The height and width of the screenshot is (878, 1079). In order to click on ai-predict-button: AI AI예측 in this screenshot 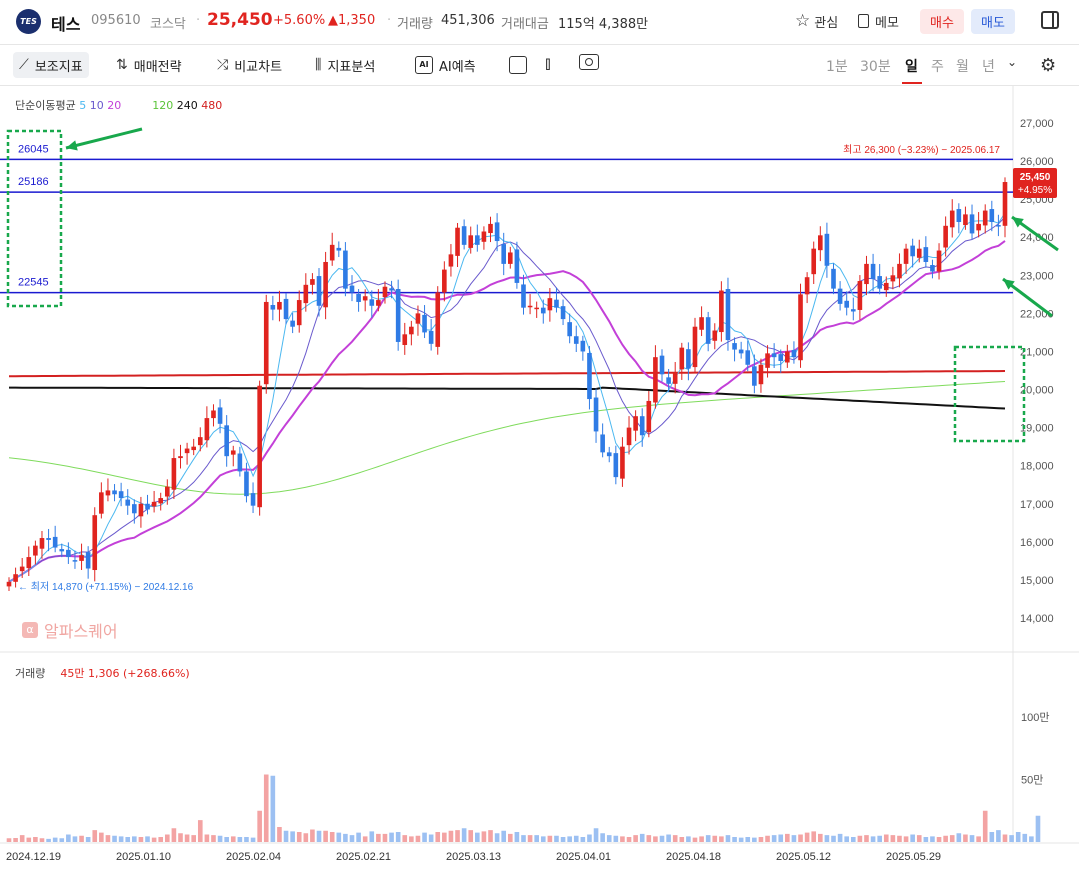, I will do `click(445, 65)`.